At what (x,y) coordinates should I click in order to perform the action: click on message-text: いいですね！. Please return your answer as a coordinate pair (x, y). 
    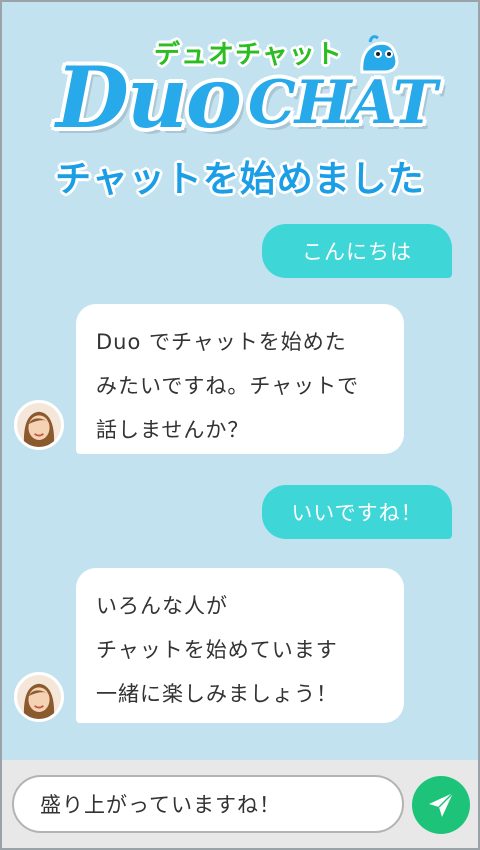
    Looking at the image, I should click on (357, 513).